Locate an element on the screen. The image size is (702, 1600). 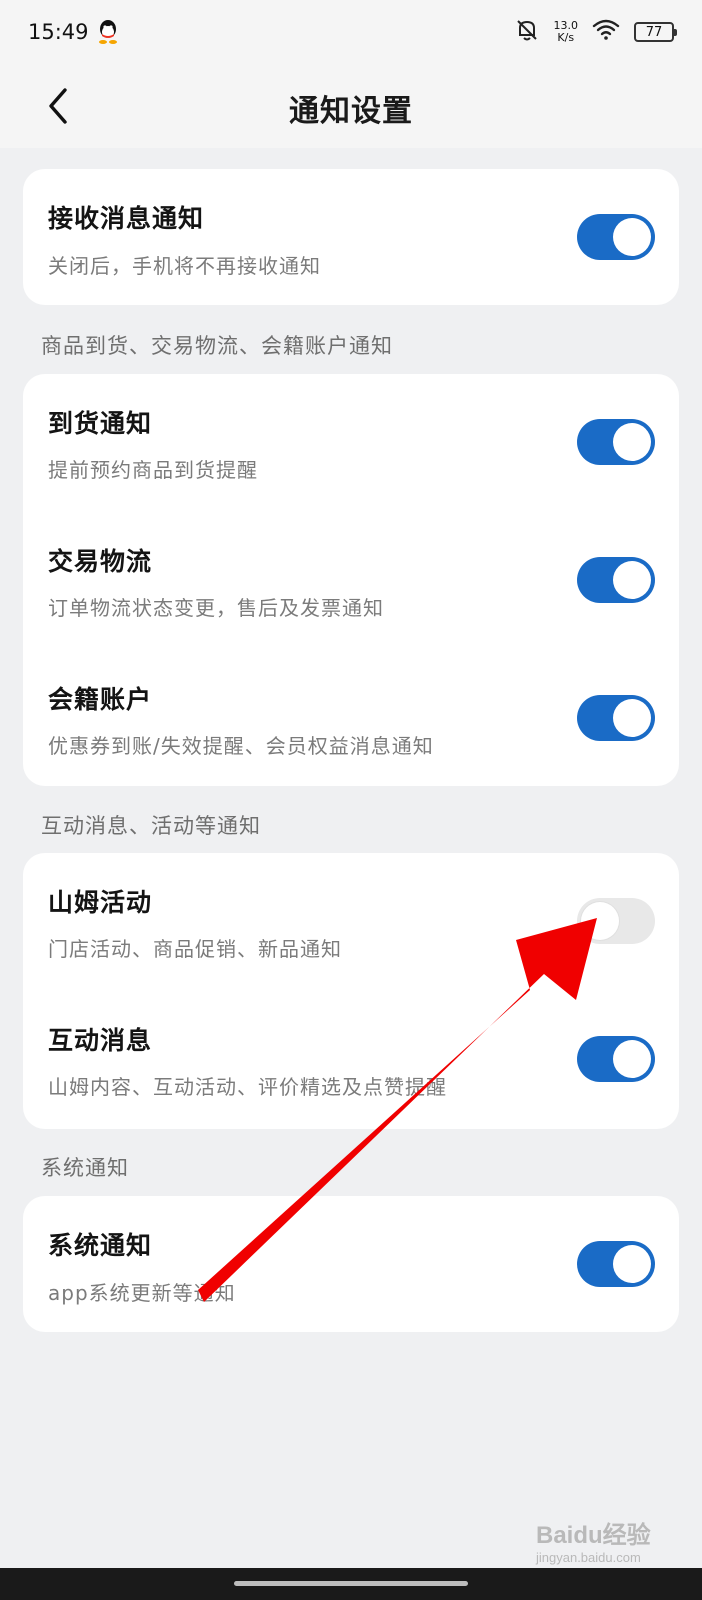
membership-notification-toggle is located at coordinates (616, 718).